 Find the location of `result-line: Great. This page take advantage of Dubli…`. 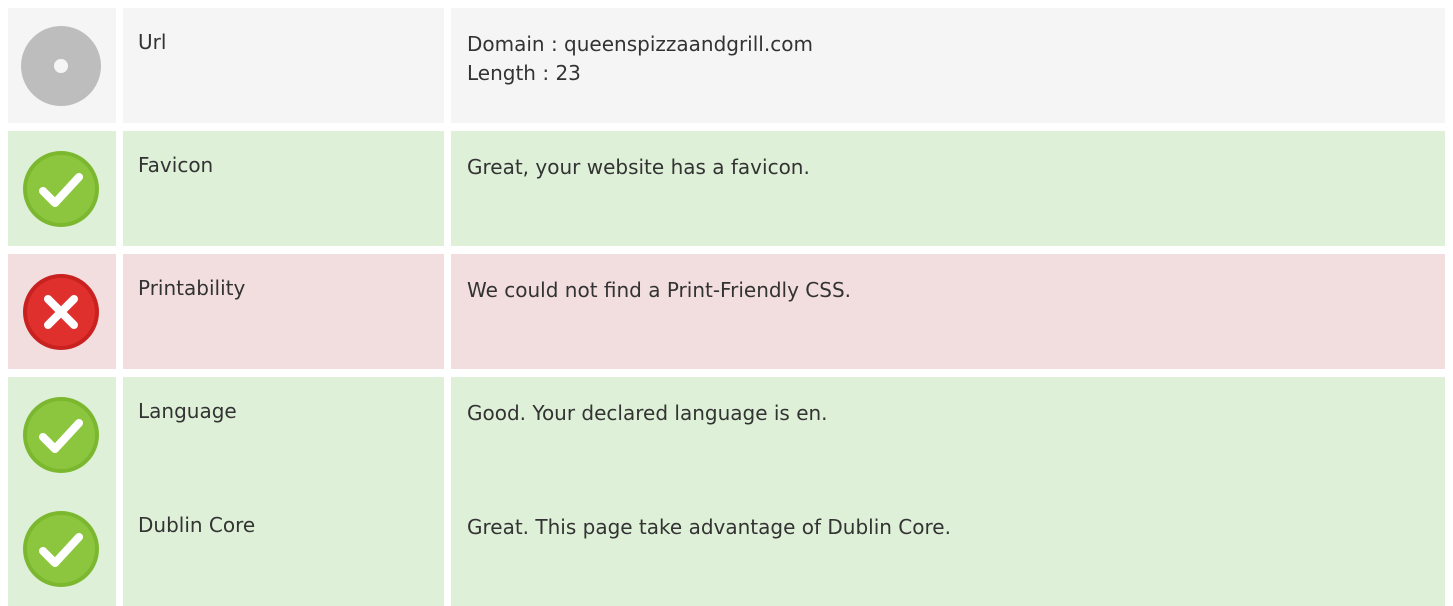

result-line: Great. This page take advantage of Dubli… is located at coordinates (709, 527).